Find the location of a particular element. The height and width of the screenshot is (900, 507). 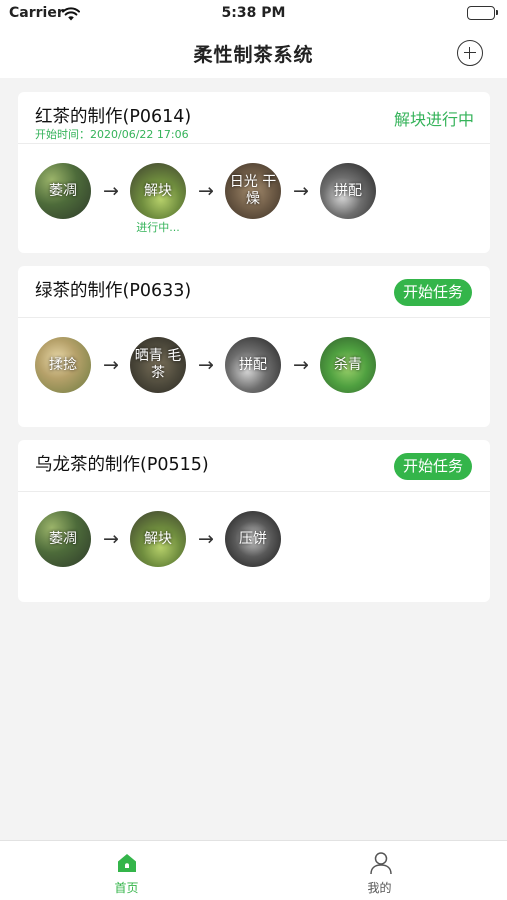

step-rolling: 揉捻 is located at coordinates (63, 365).